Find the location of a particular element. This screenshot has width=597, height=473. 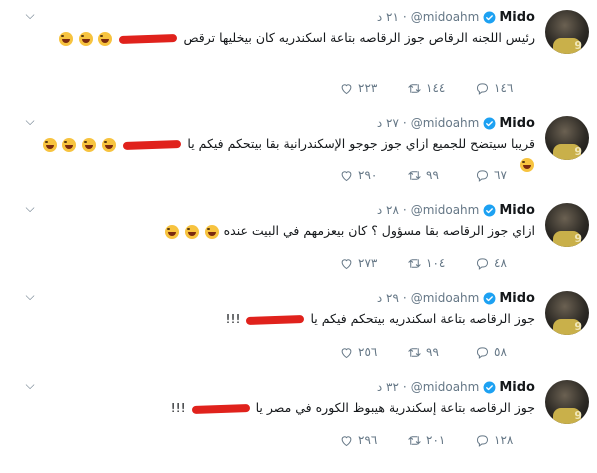

reply-button: ١٢٨ is located at coordinates (505, 440).